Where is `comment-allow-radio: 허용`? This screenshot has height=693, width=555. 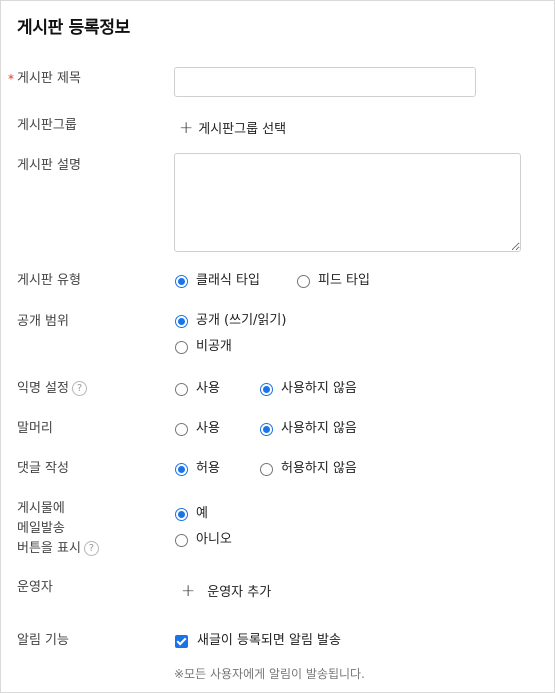 comment-allow-radio: 허용 is located at coordinates (197, 469).